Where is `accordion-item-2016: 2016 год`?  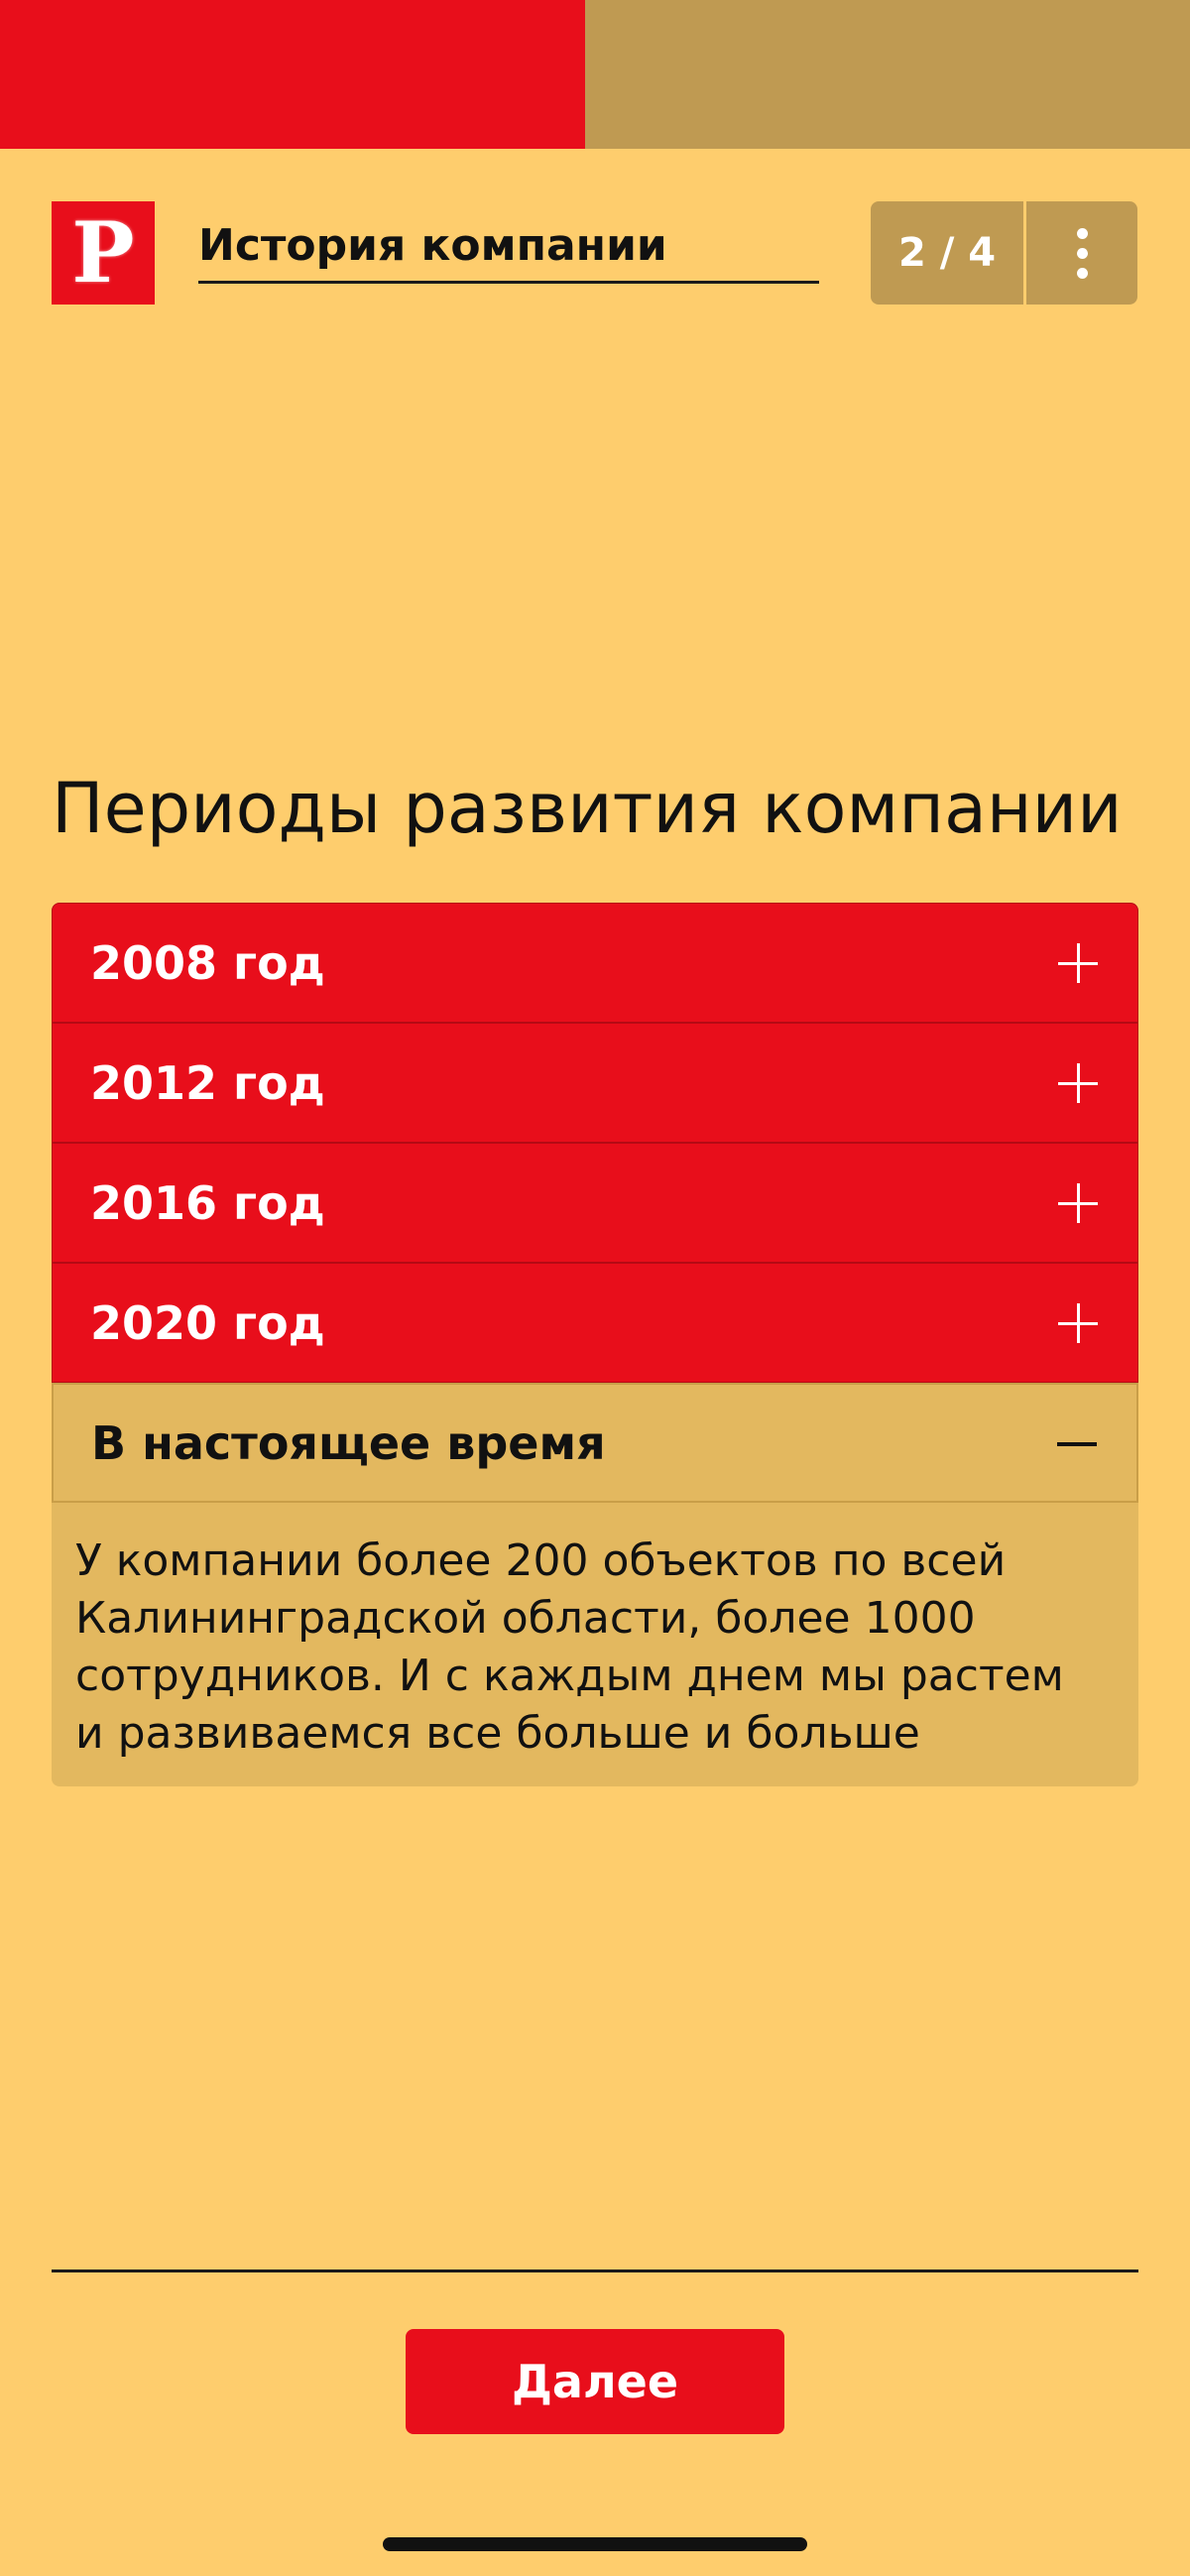 accordion-item-2016: 2016 год is located at coordinates (595, 1203).